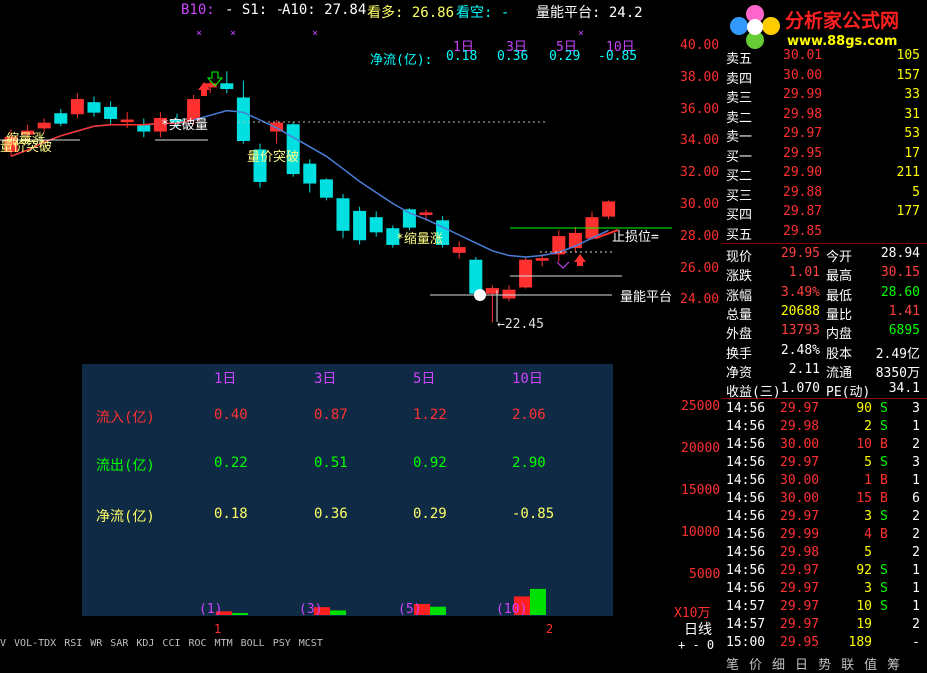 The height and width of the screenshot is (673, 927). Describe the element at coordinates (73, 643) in the screenshot. I see `indicator-tab: RSI` at that location.